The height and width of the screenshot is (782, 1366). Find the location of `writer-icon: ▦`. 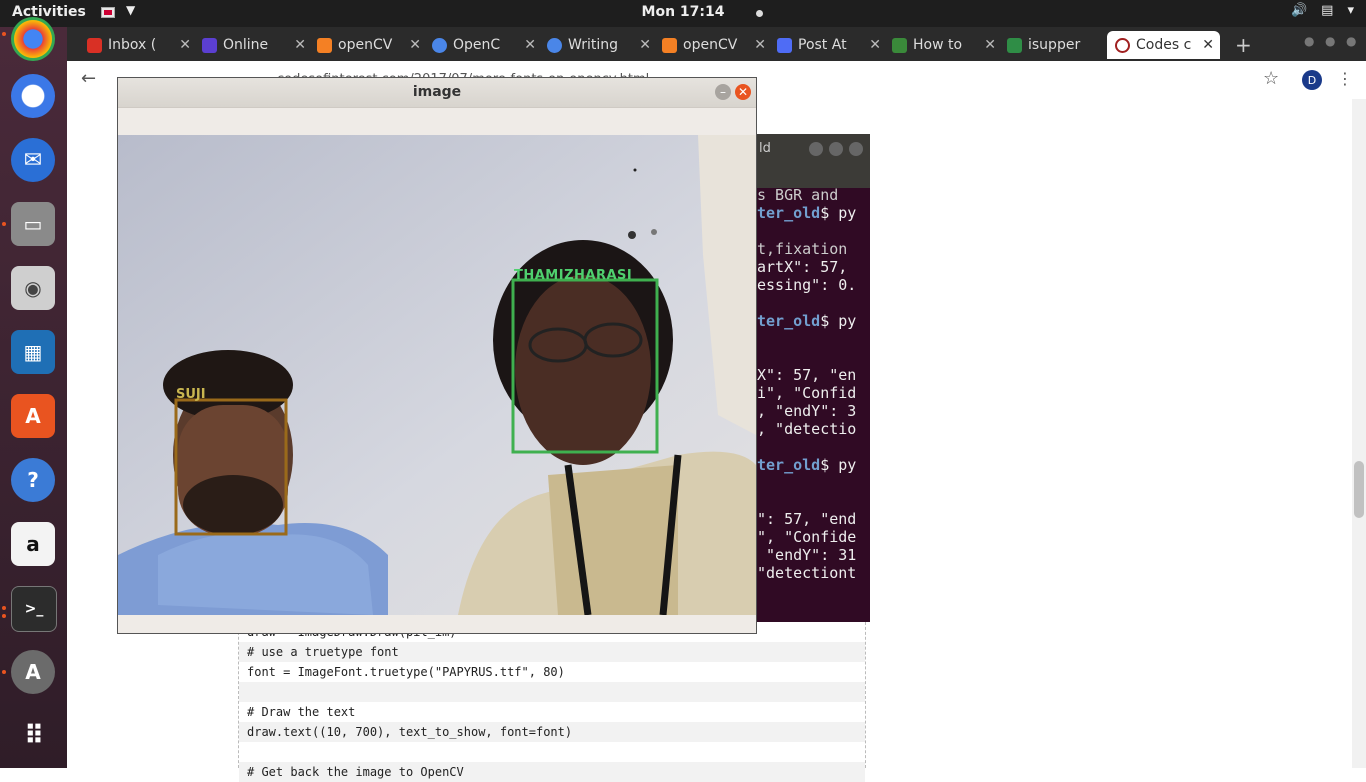

writer-icon: ▦ is located at coordinates (33, 352).